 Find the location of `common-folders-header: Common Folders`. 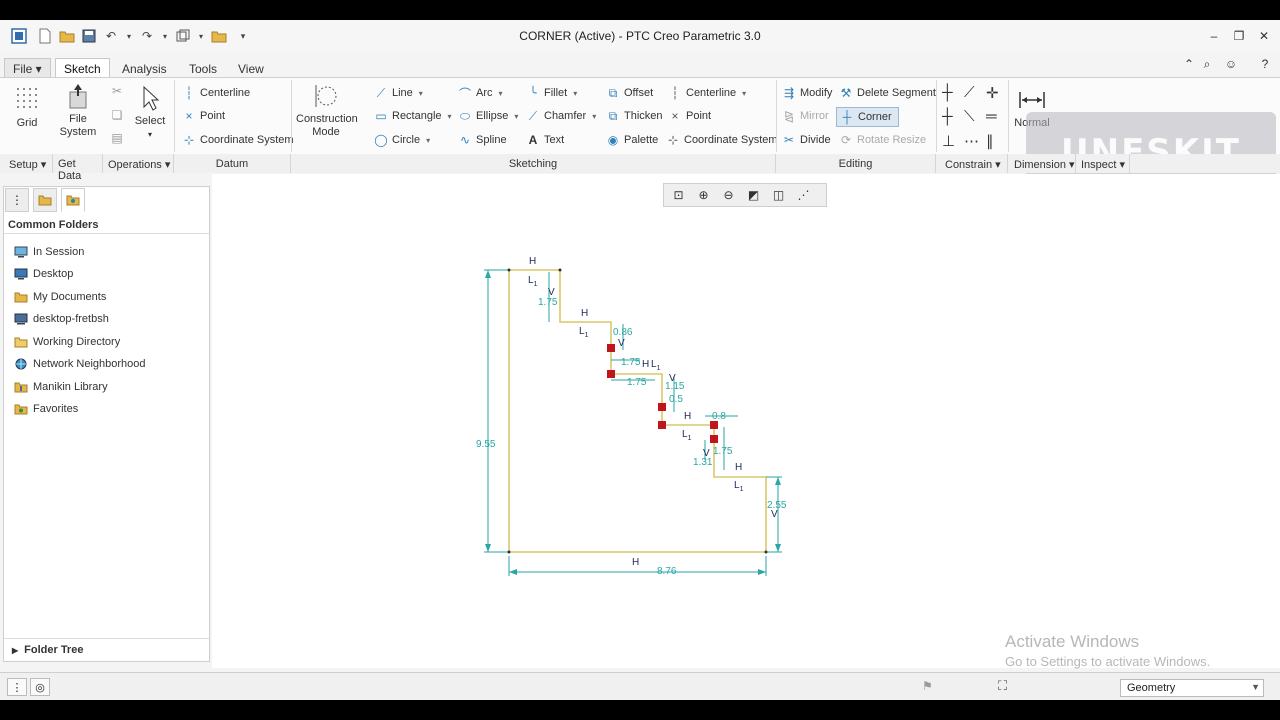

common-folders-header: Common Folders is located at coordinates (106, 225).